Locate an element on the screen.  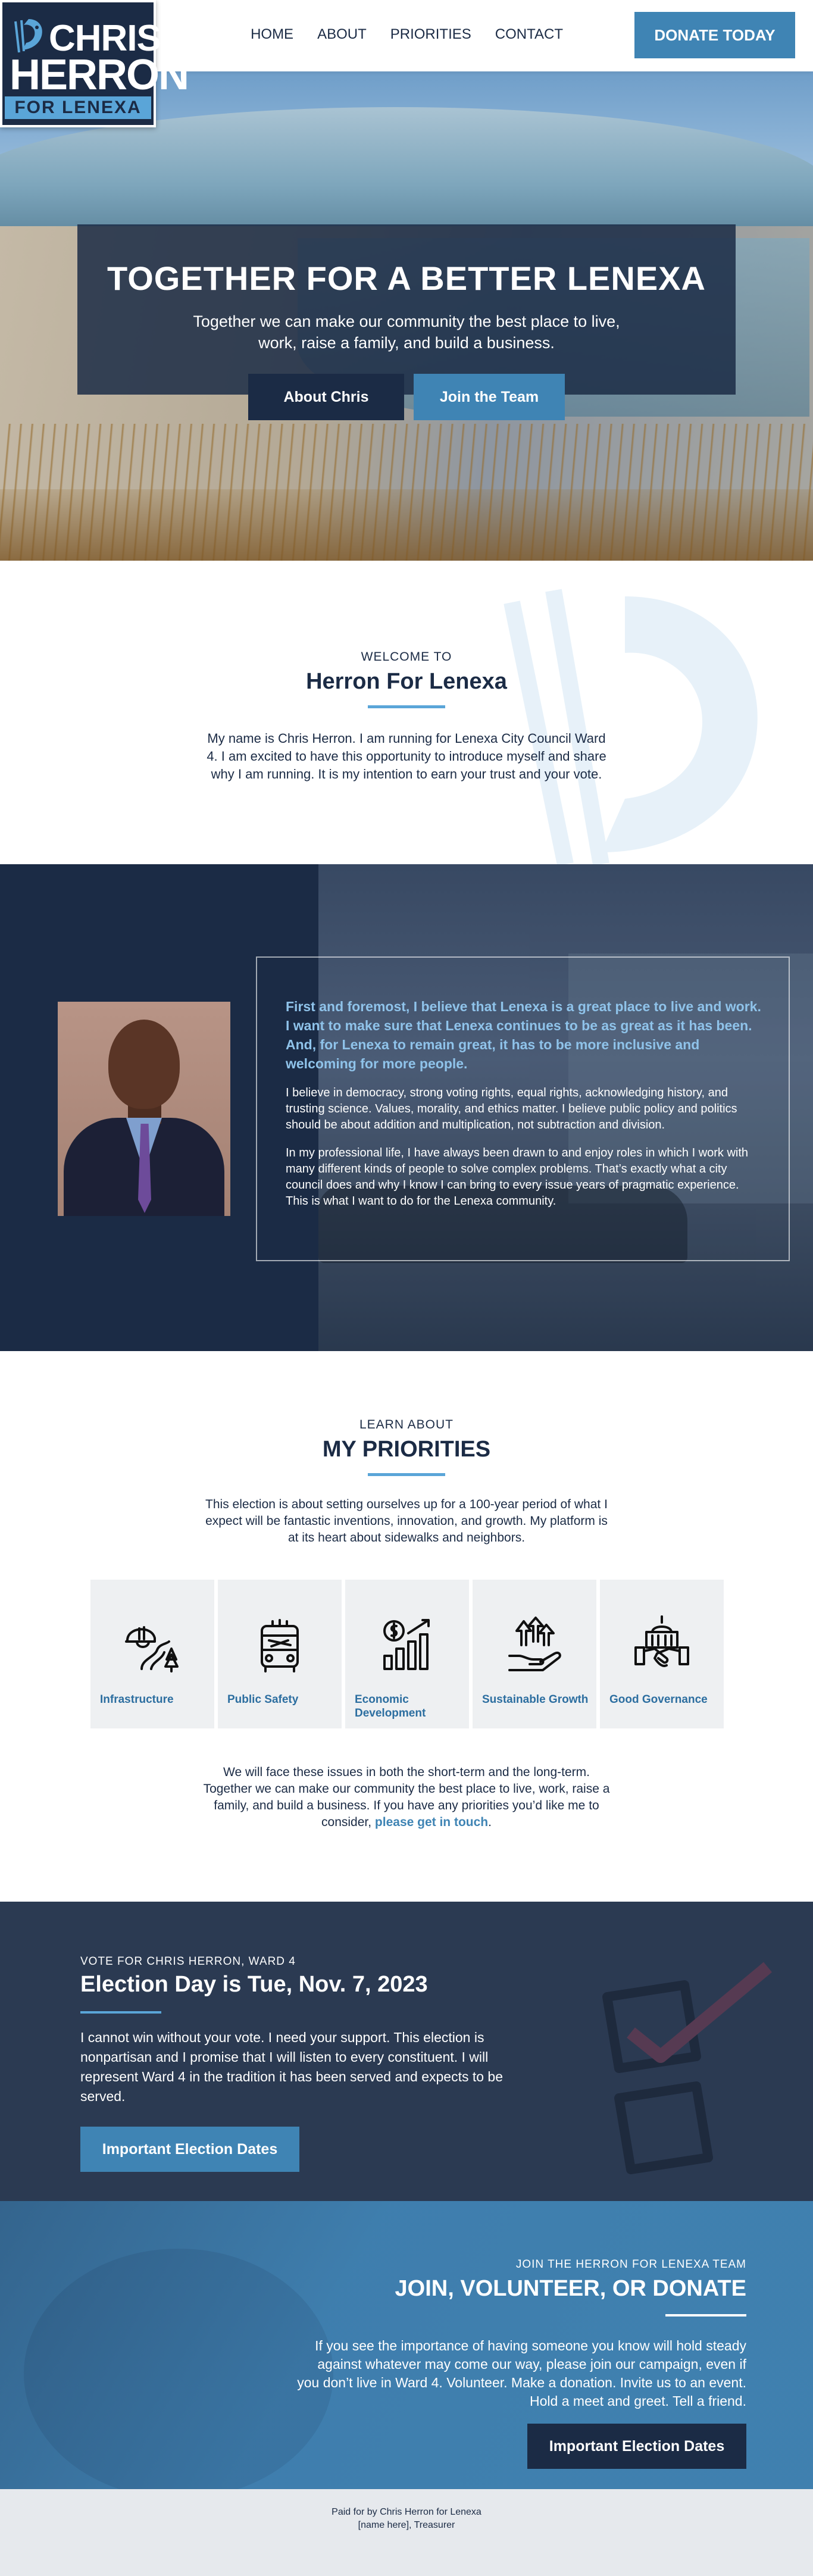
priority-label-infrastructure: Infrastructure is located at coordinates (137, 1699).